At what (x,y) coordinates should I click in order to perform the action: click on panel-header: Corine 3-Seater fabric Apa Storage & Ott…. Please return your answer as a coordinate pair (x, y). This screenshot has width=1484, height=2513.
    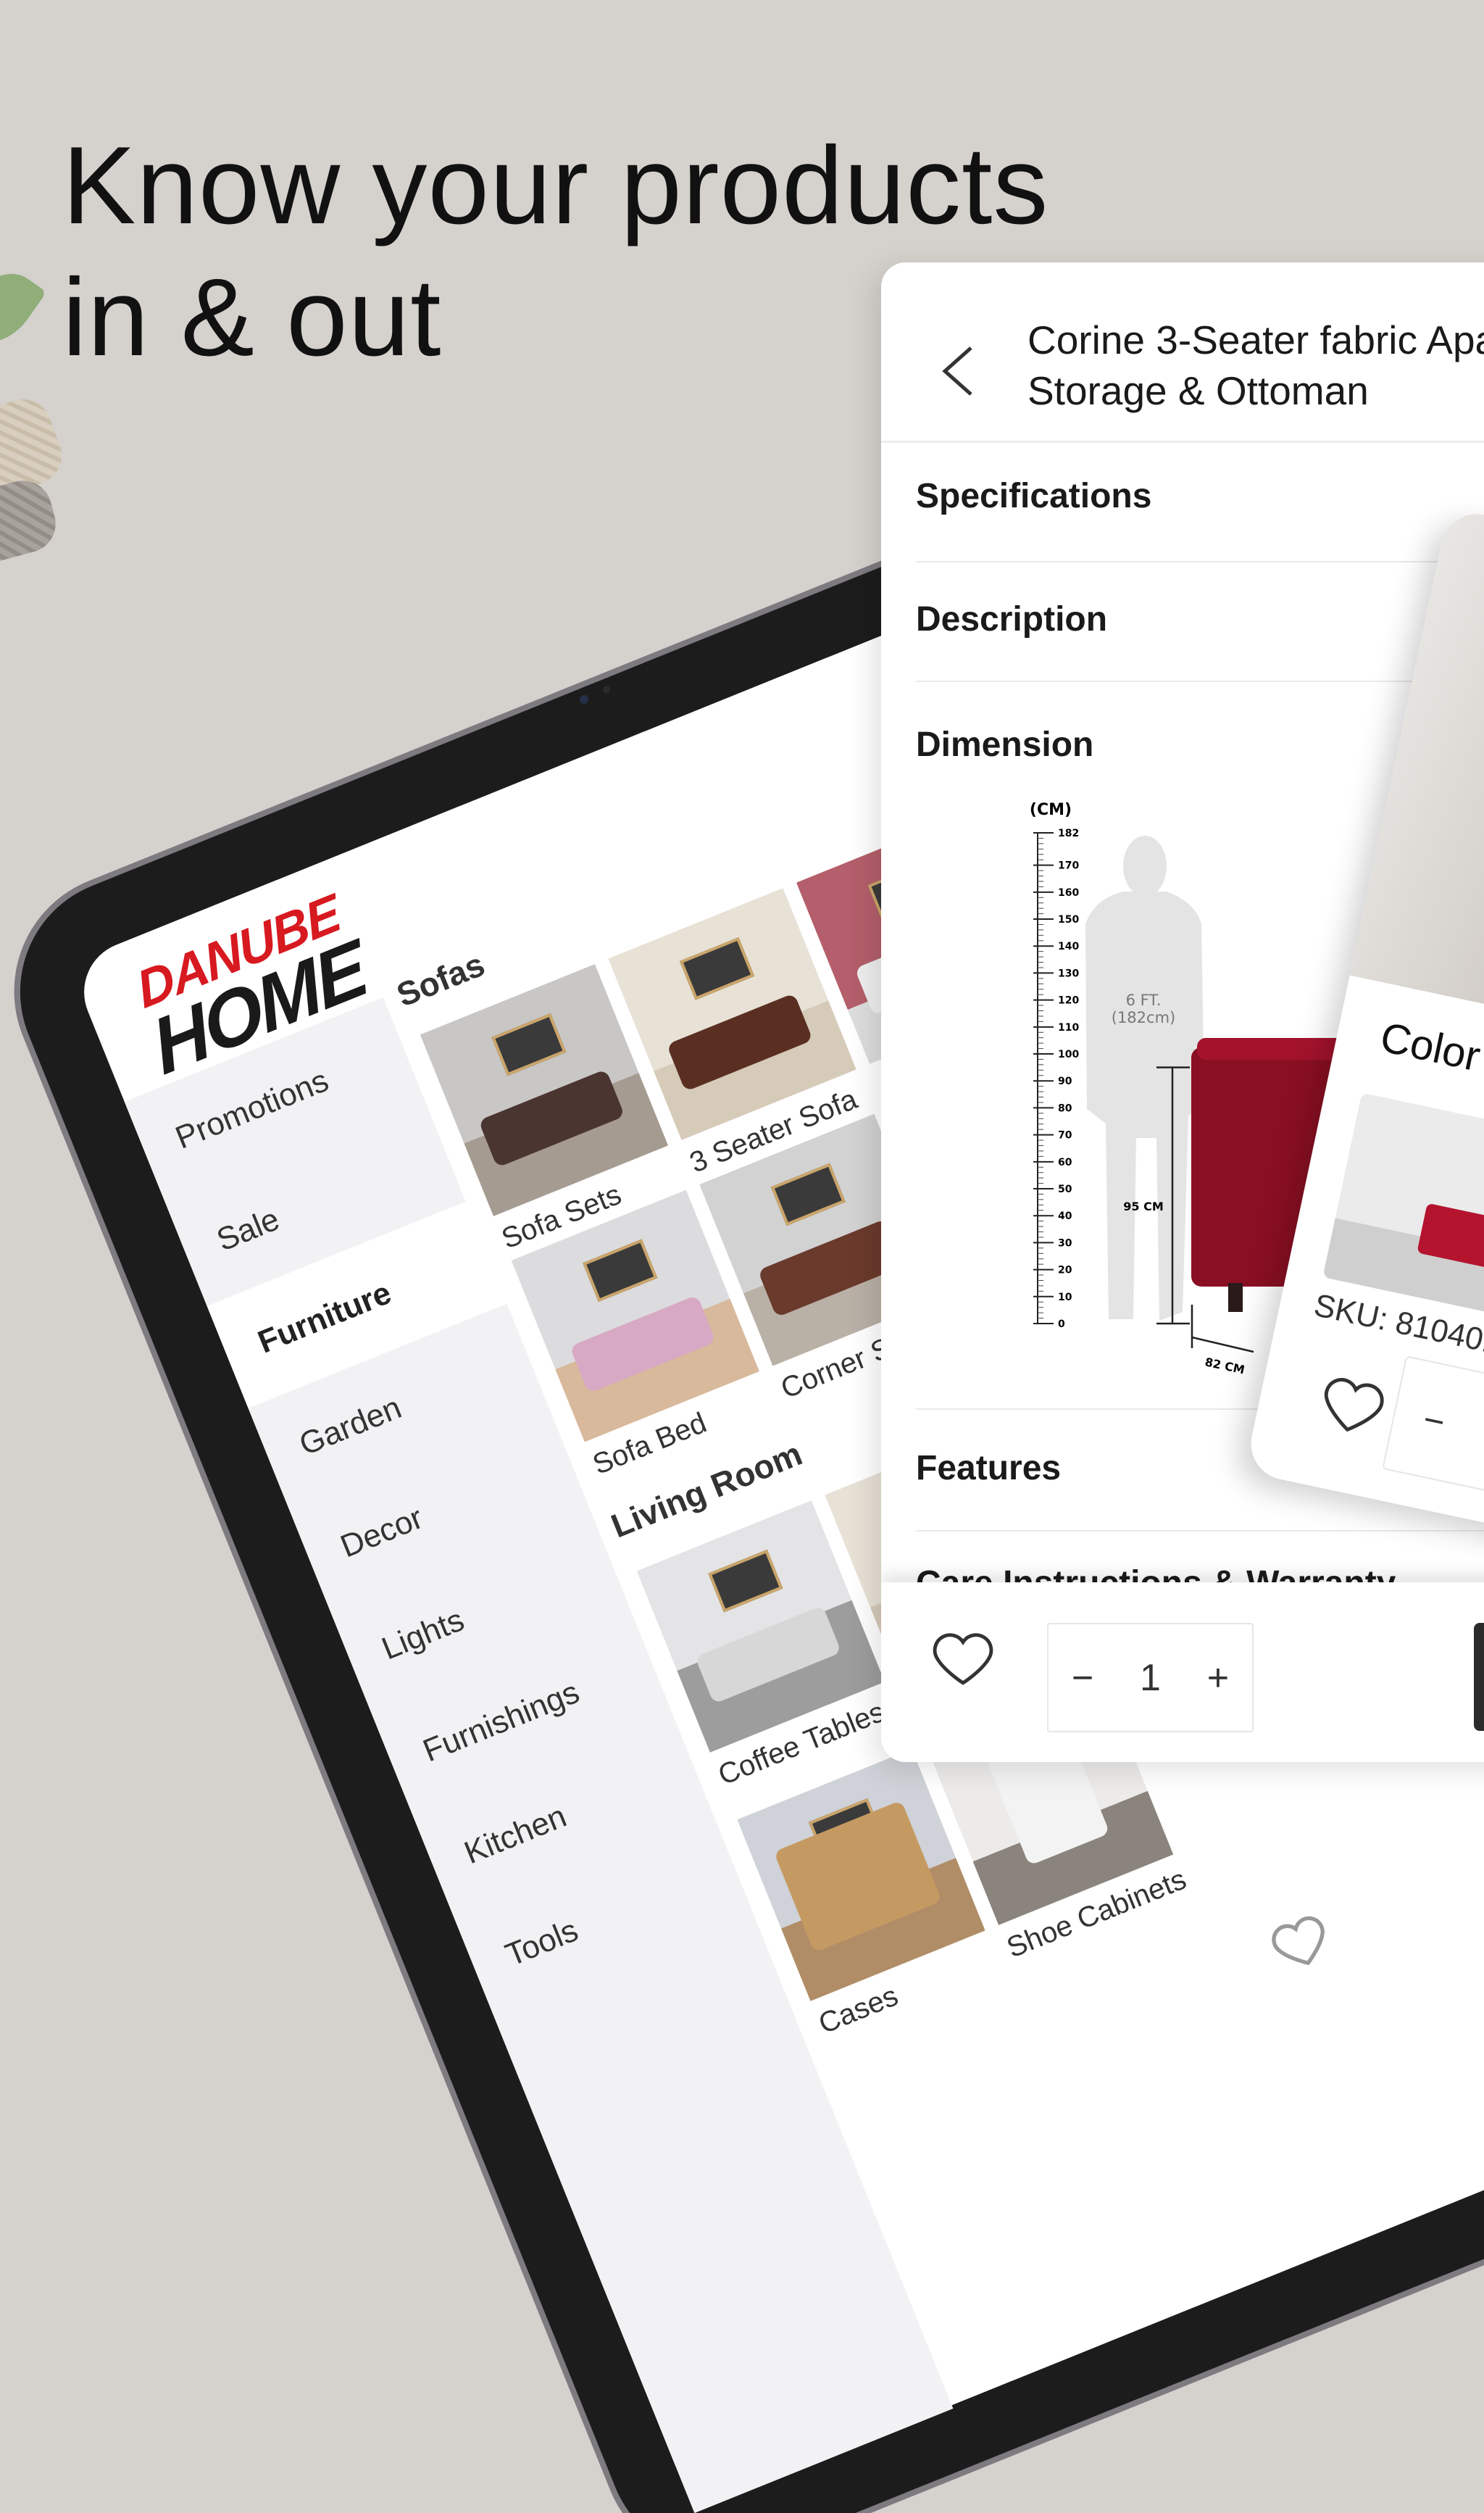
    Looking at the image, I should click on (1183, 352).